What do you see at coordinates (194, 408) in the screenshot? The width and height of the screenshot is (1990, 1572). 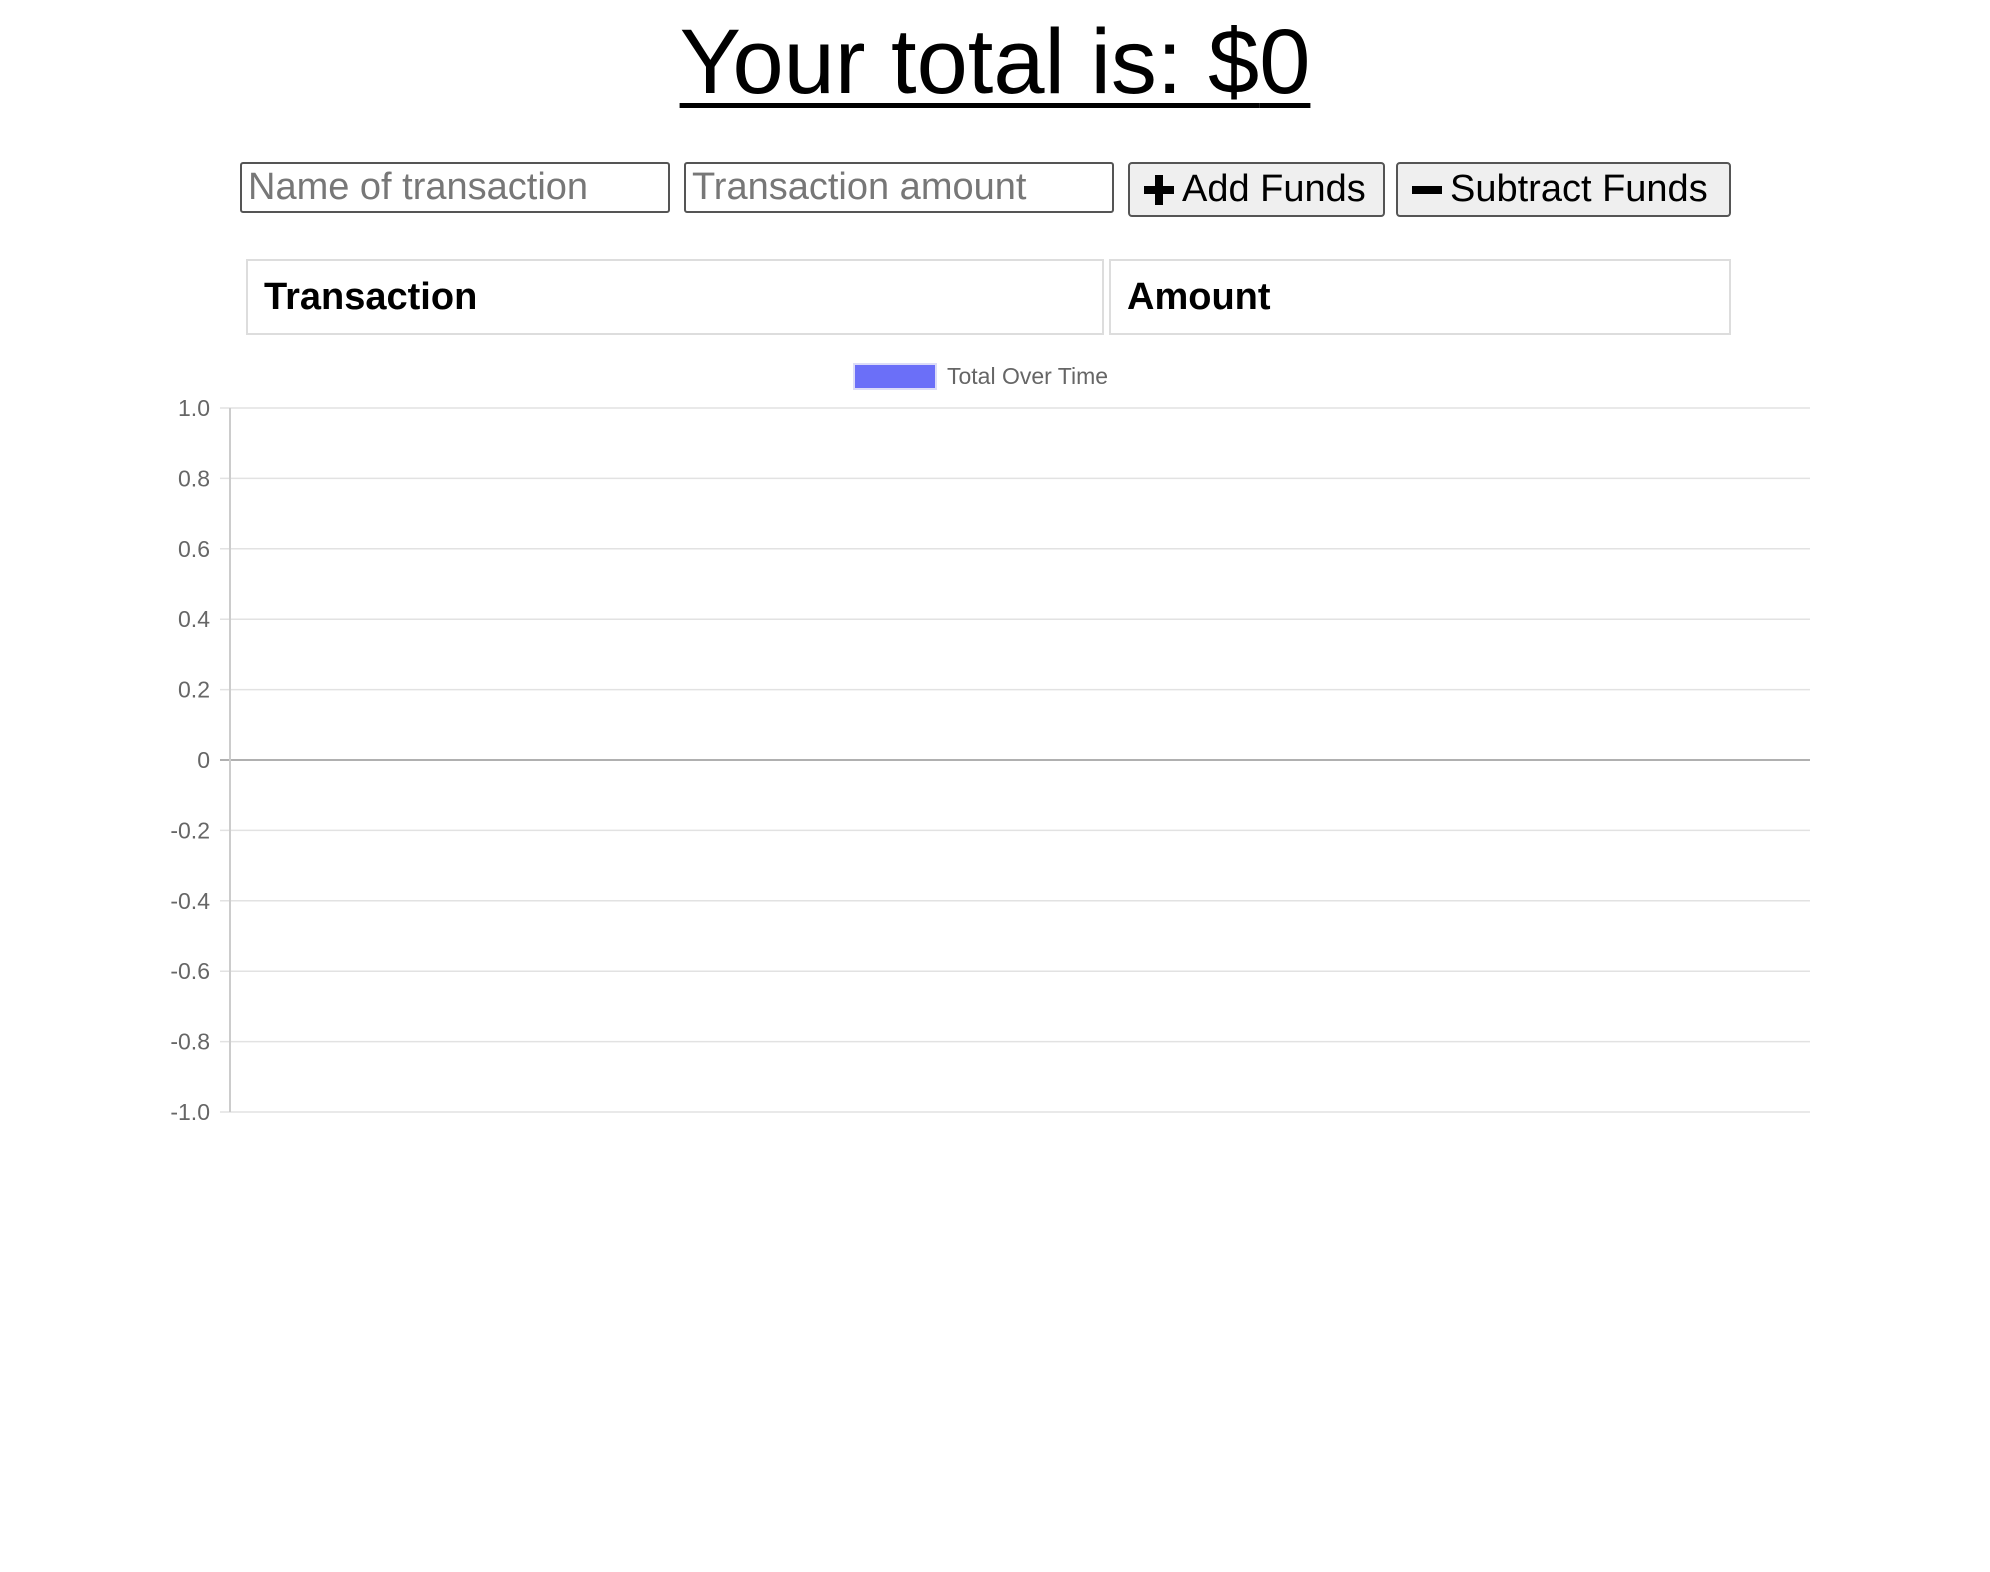 I see `y-tick-label: 1.0` at bounding box center [194, 408].